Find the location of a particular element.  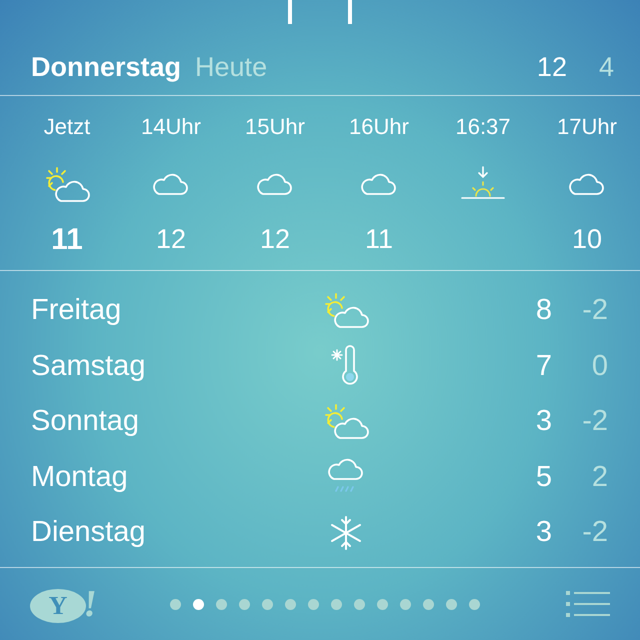

low-temp: 4 is located at coordinates (606, 67).